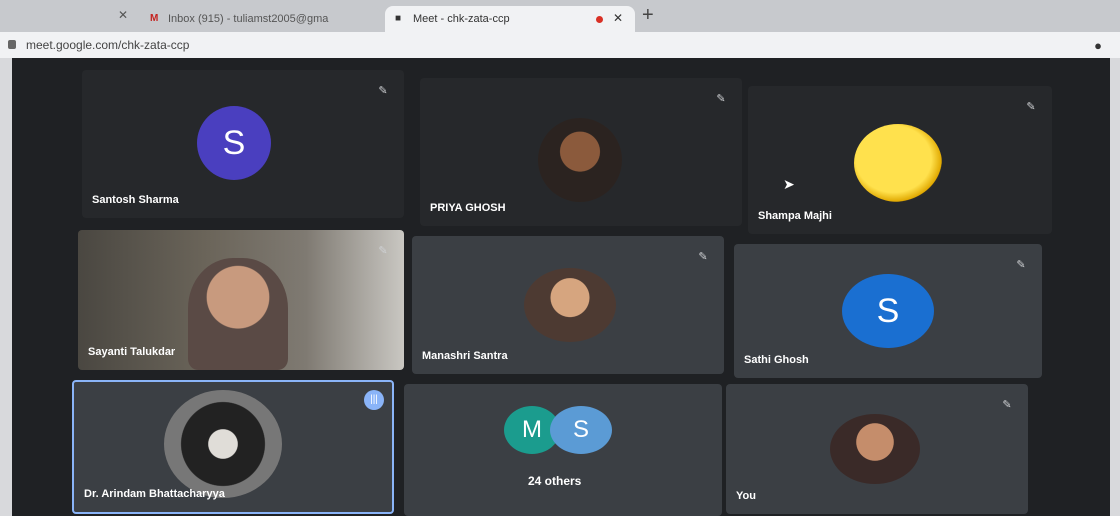 The width and height of the screenshot is (1120, 516). I want to click on participant-name: Shampa Majhi, so click(795, 216).